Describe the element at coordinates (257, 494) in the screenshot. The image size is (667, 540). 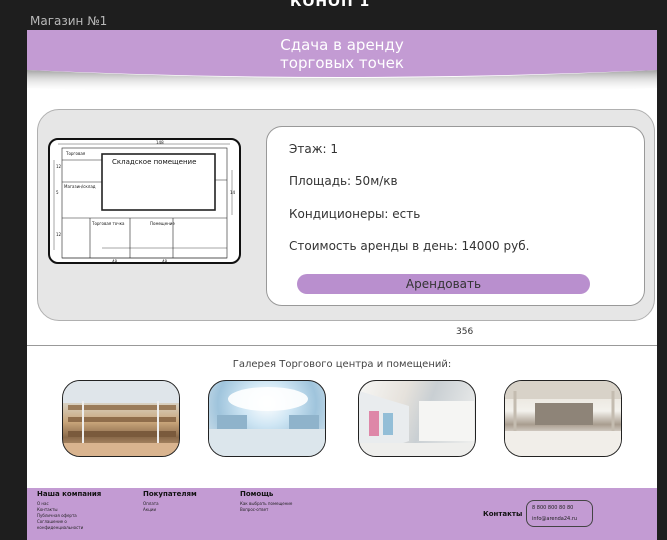
I see `footer-help-heading: Помощь` at that location.